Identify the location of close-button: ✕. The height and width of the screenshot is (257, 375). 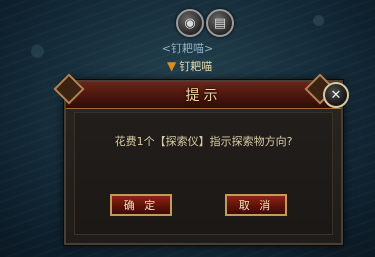
(336, 95).